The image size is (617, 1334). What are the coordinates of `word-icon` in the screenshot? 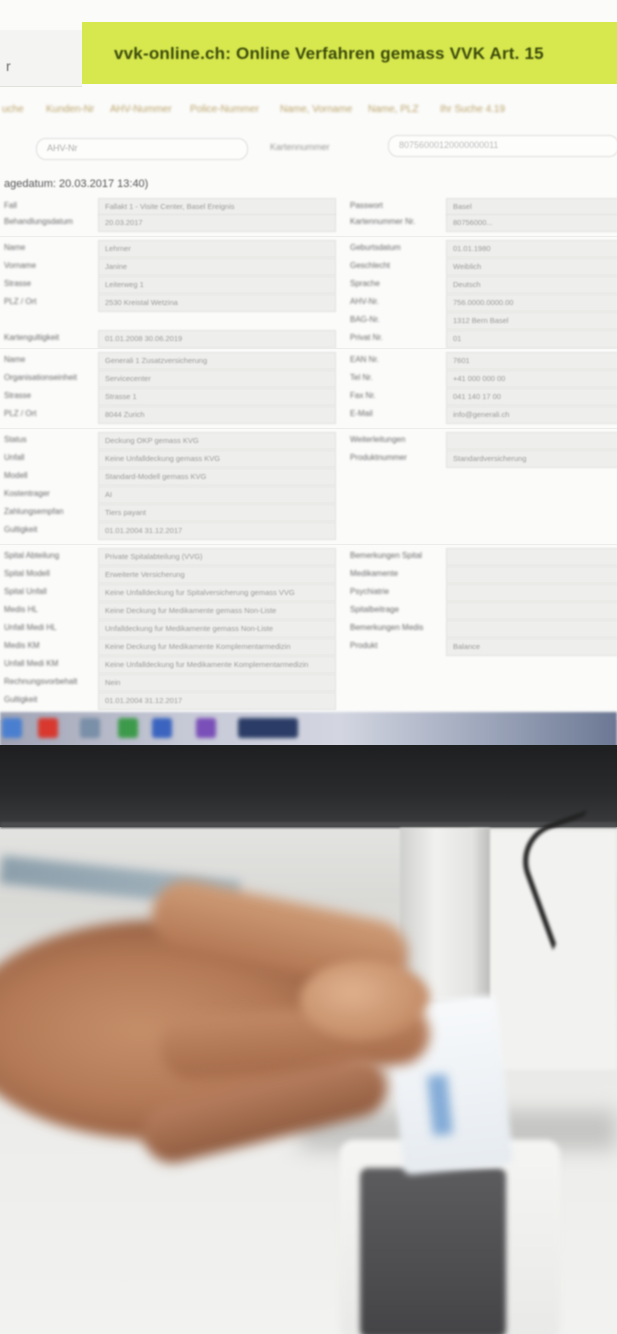 It's located at (162, 728).